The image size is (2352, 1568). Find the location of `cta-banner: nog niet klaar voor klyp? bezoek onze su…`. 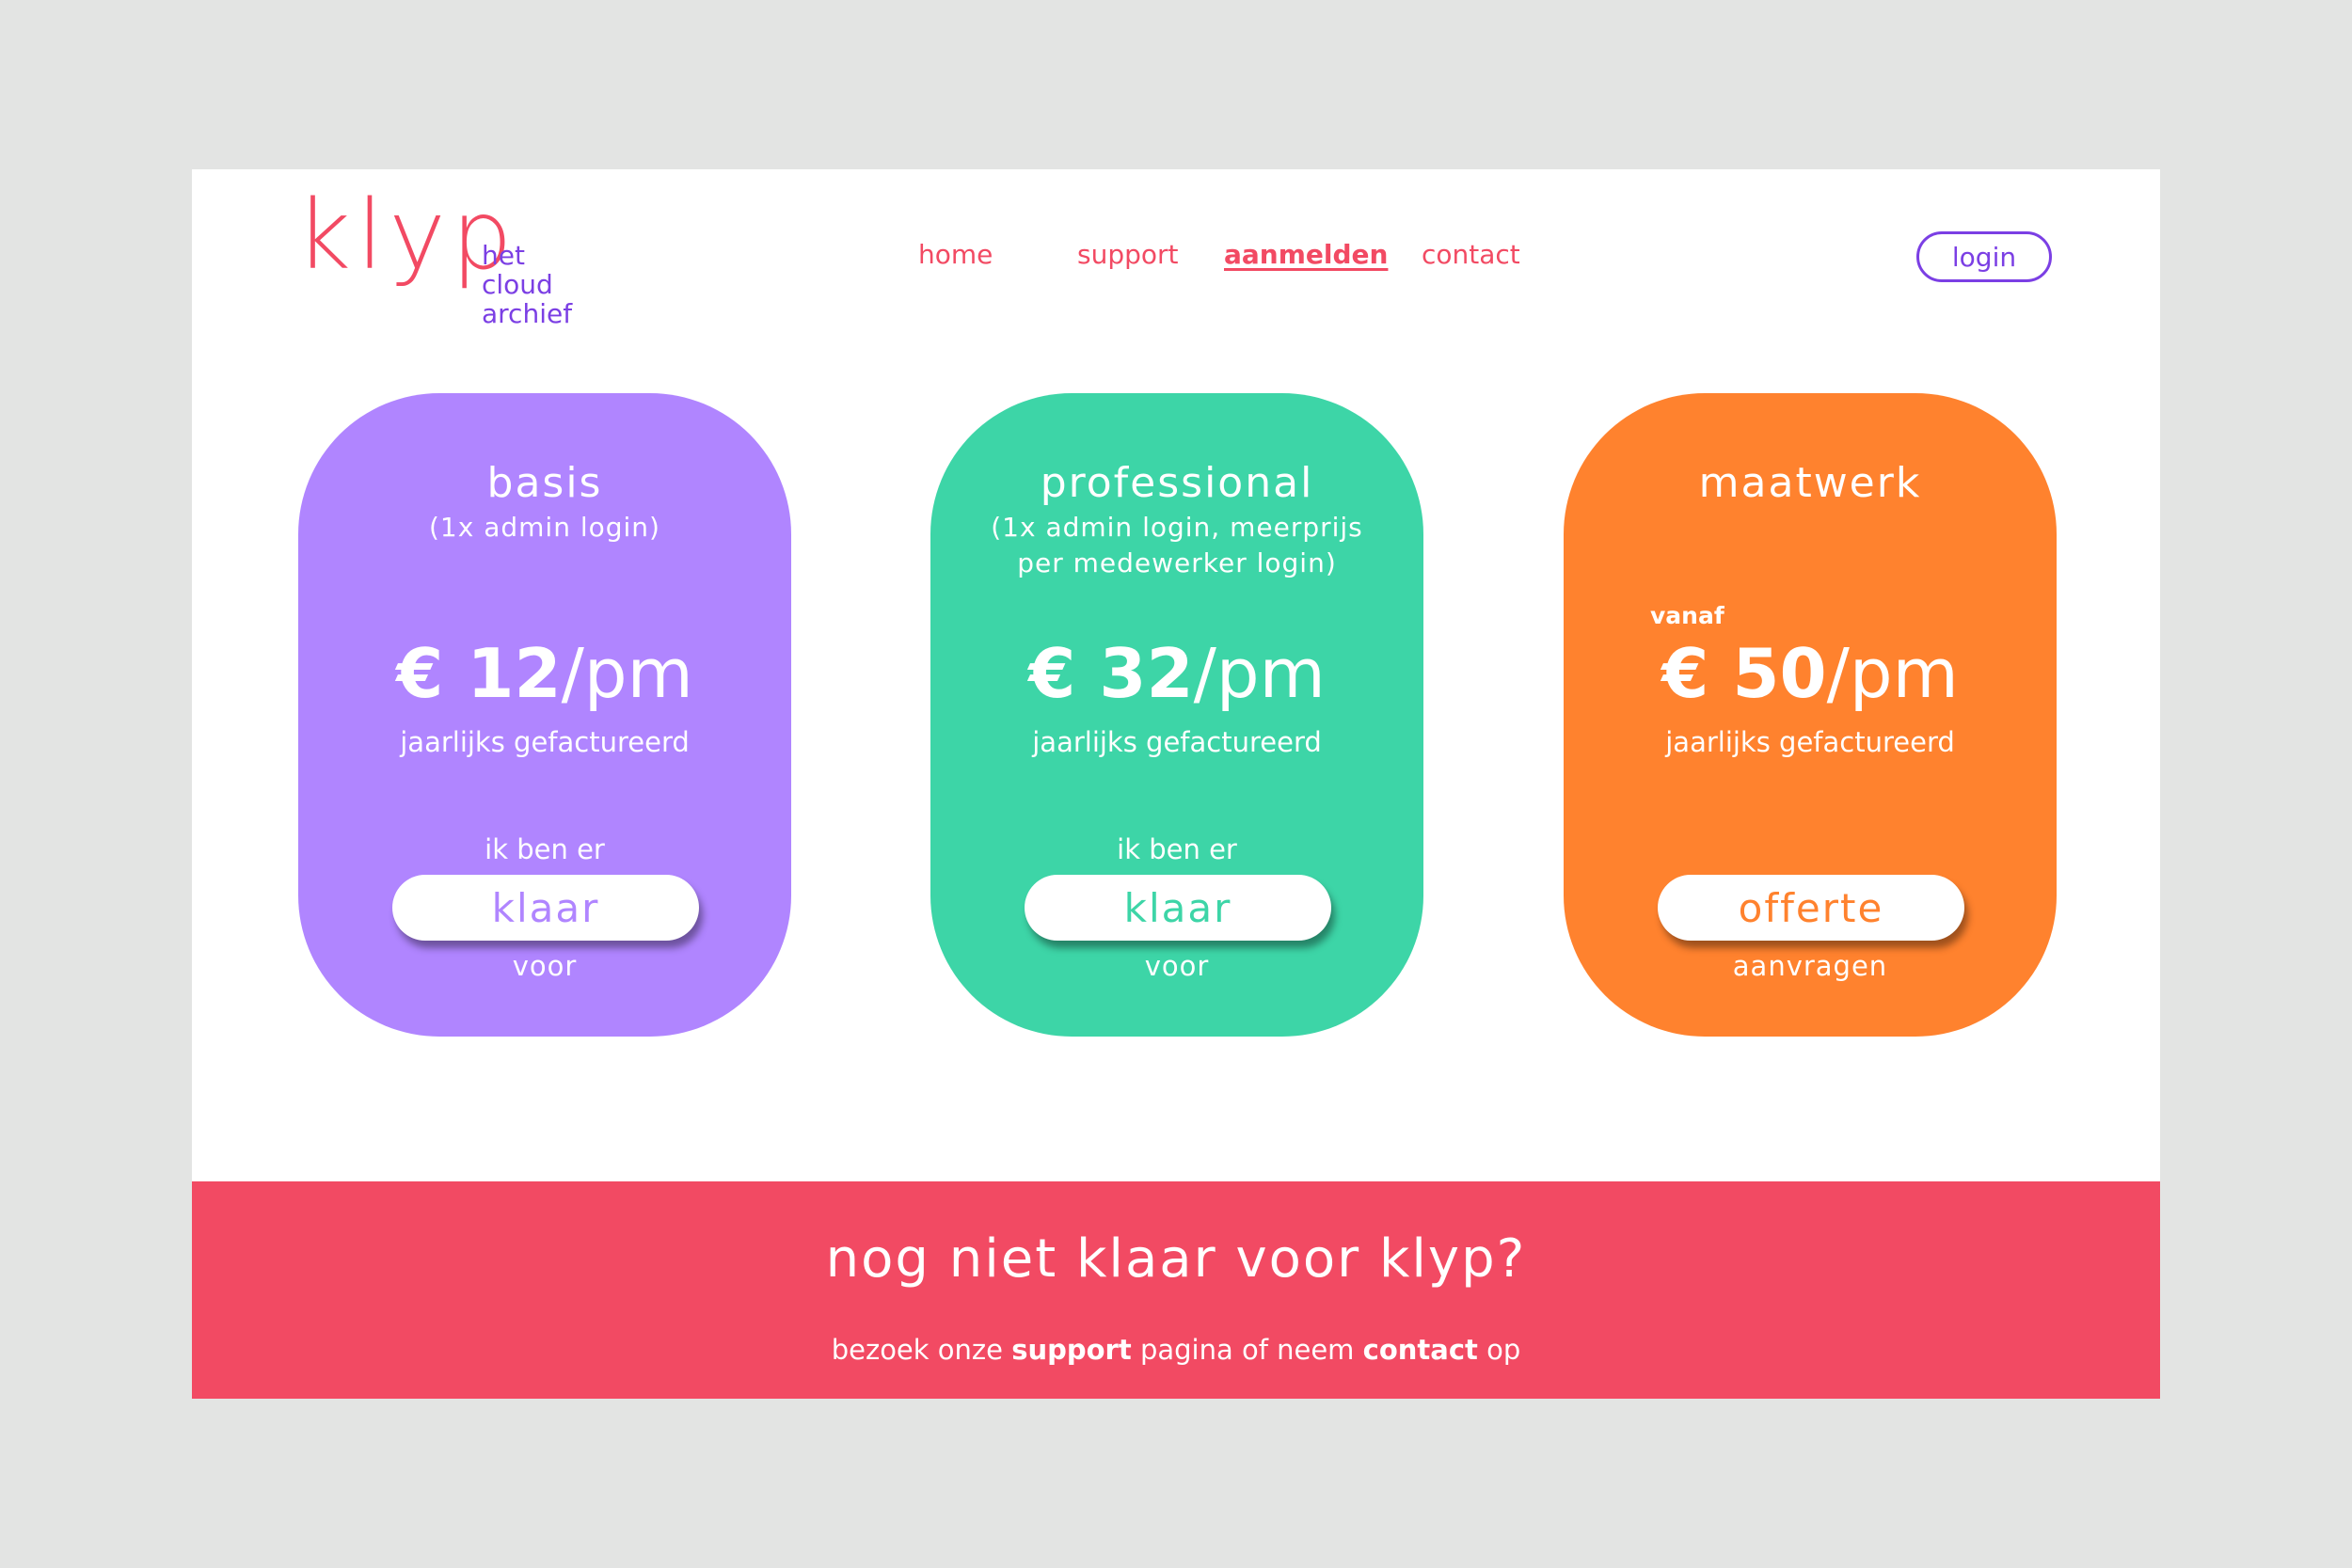

cta-banner: nog niet klaar voor klyp? bezoek onze su… is located at coordinates (1176, 1290).